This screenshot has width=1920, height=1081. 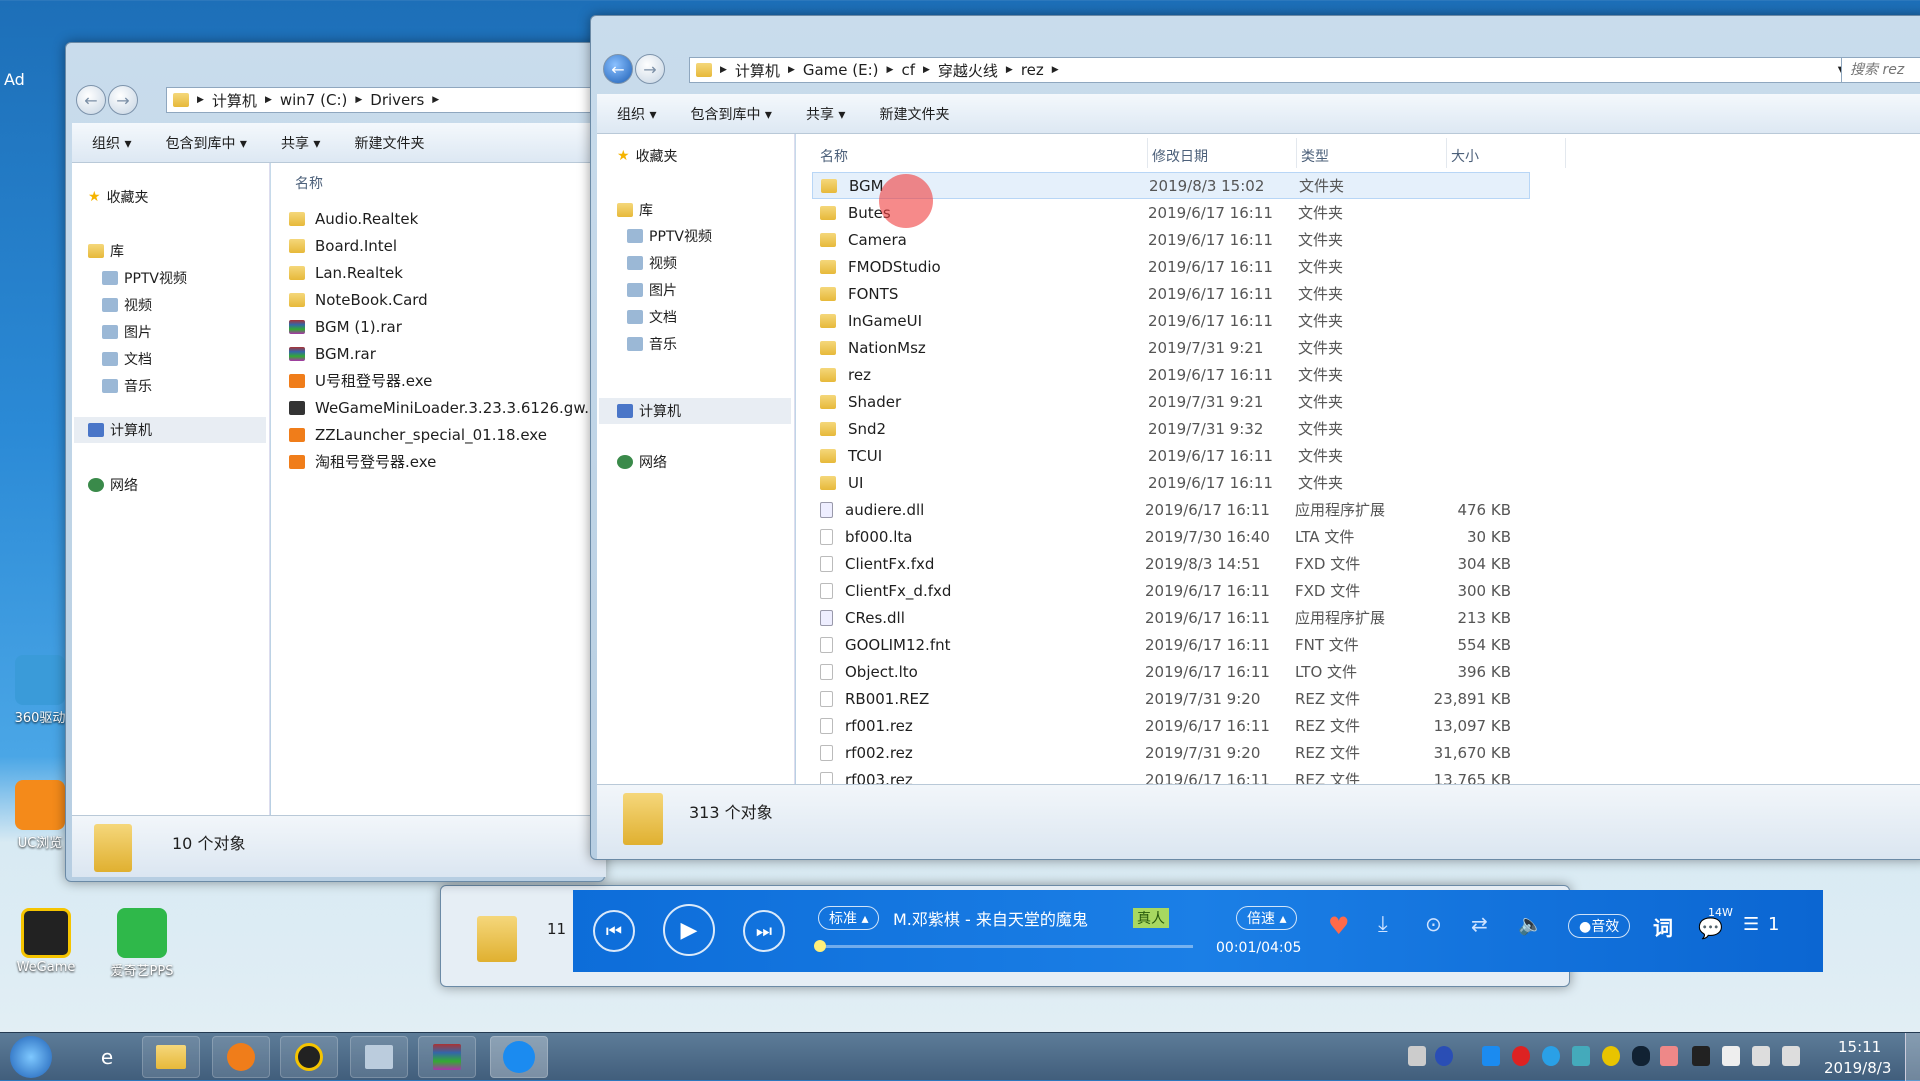 What do you see at coordinates (1171, 775) in the screenshot?
I see `file-row: rf003.rez 2019/6/17 16:11 REZ 文件 13,765 KB` at bounding box center [1171, 775].